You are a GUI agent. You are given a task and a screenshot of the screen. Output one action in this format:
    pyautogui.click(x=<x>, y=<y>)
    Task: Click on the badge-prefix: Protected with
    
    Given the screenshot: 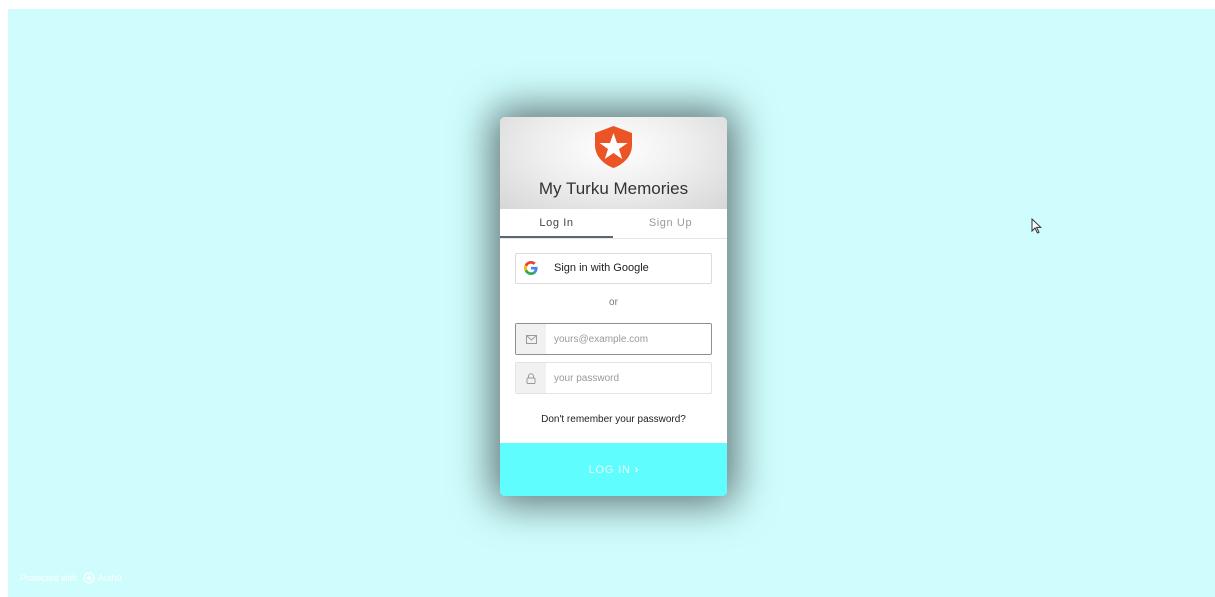 What is the action you would take?
    pyautogui.click(x=49, y=578)
    